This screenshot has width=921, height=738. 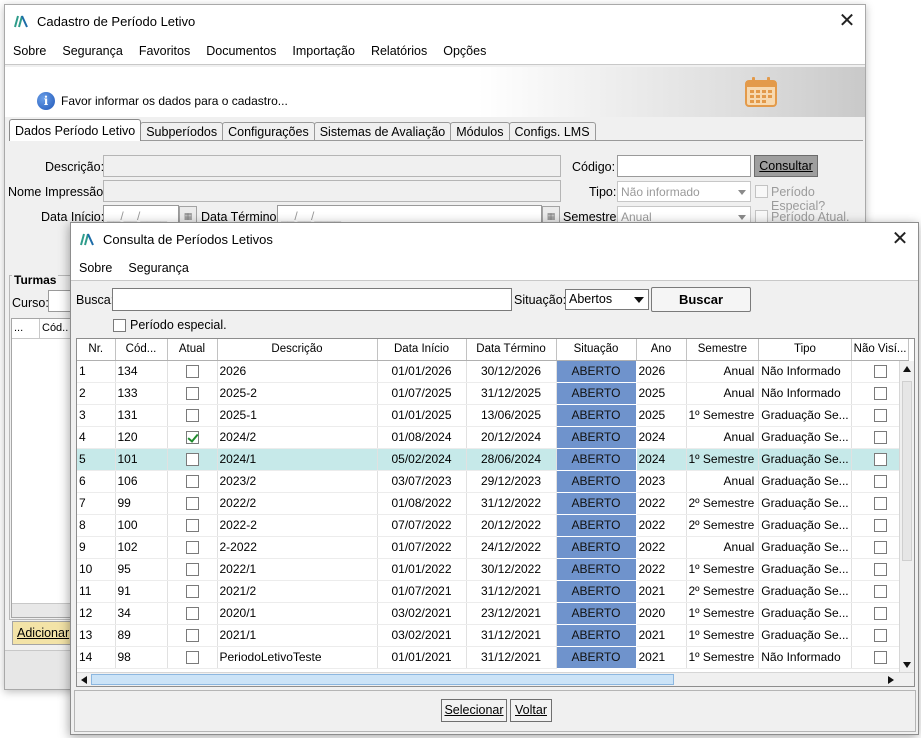 I want to click on cell-tipo: Não Informado, so click(x=805, y=393).